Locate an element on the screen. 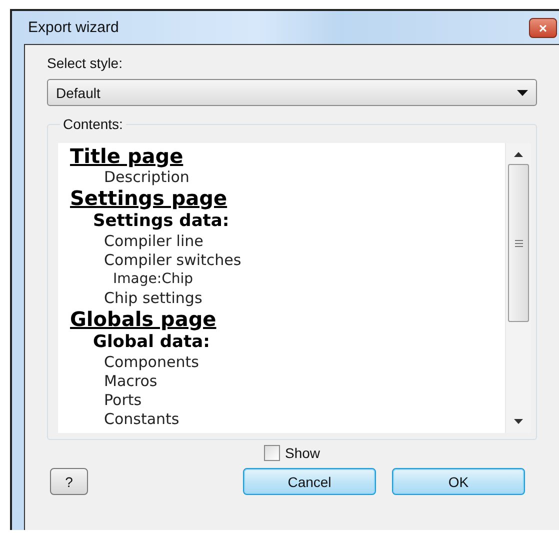 This screenshot has width=559, height=533. contents-item: Description is located at coordinates (147, 177).